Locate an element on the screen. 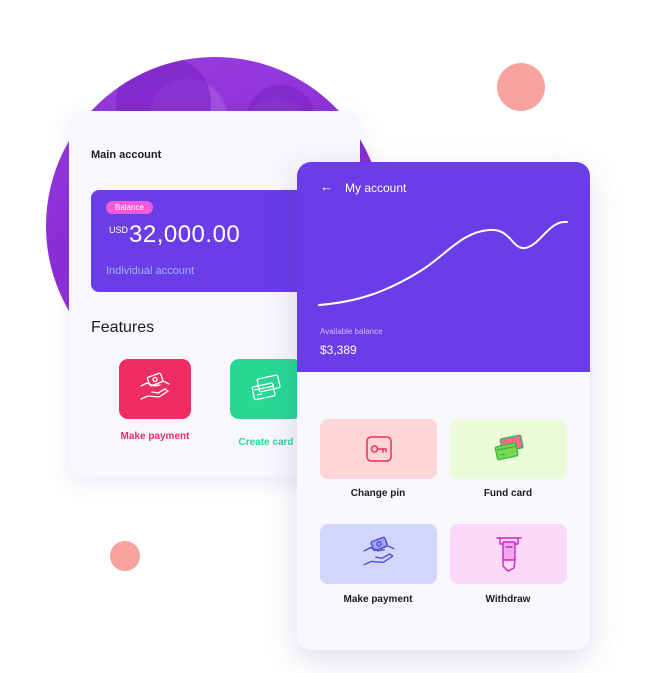 This screenshot has height=673, width=672. available-balance-value: $3,389 is located at coordinates (338, 350).